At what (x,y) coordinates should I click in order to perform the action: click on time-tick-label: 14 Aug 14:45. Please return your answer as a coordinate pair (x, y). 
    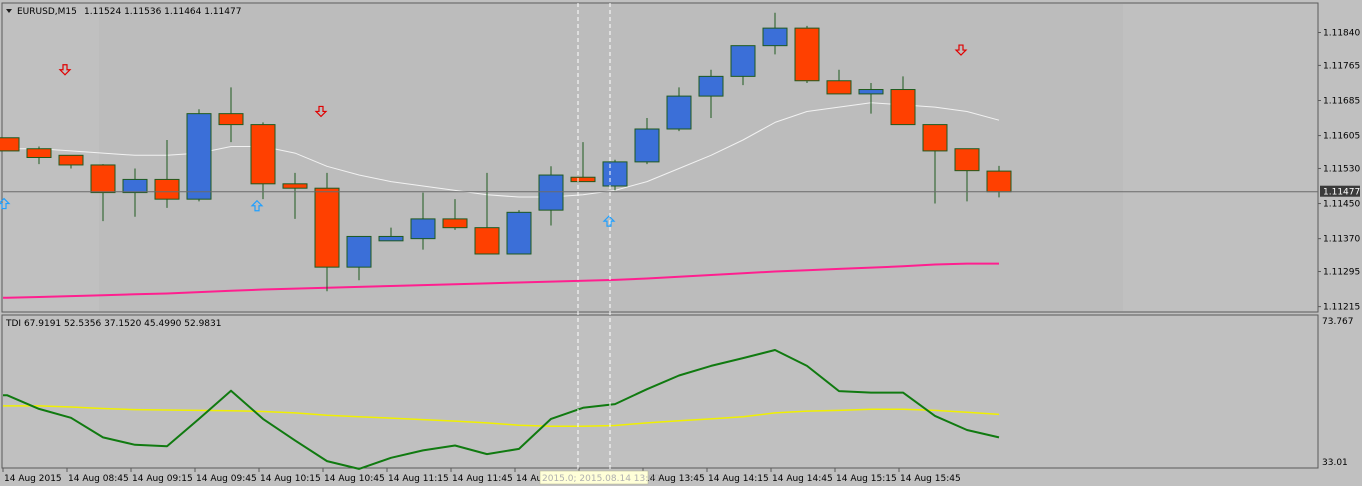
    Looking at the image, I should click on (802, 479).